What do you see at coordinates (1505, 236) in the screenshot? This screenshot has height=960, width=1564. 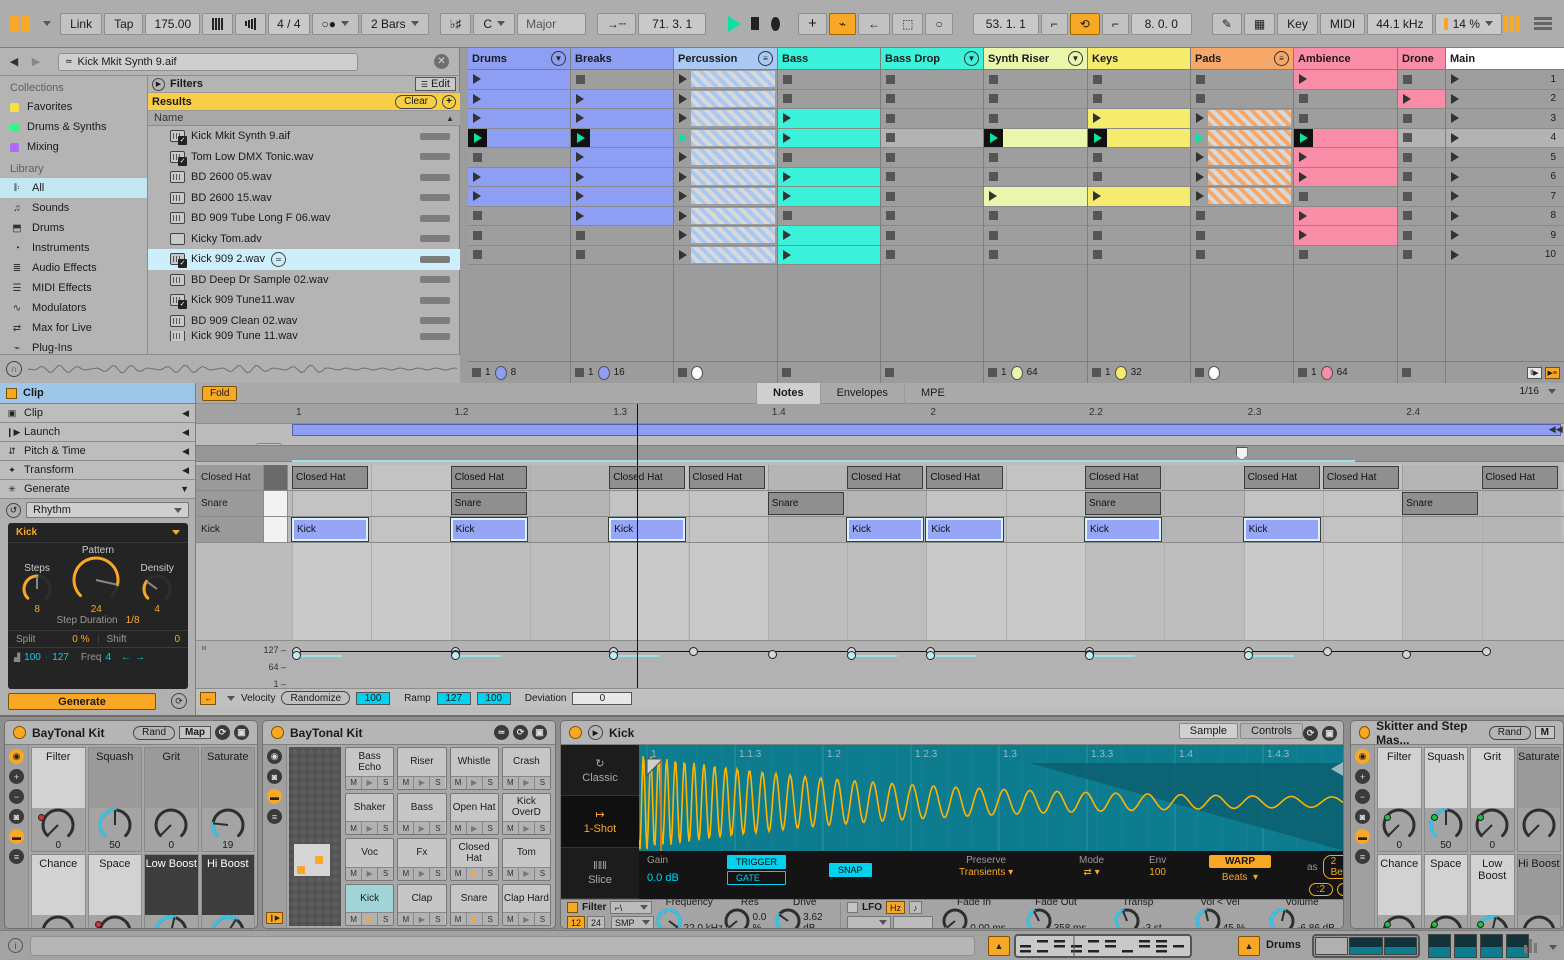 I see `scene-slot: 9` at bounding box center [1505, 236].